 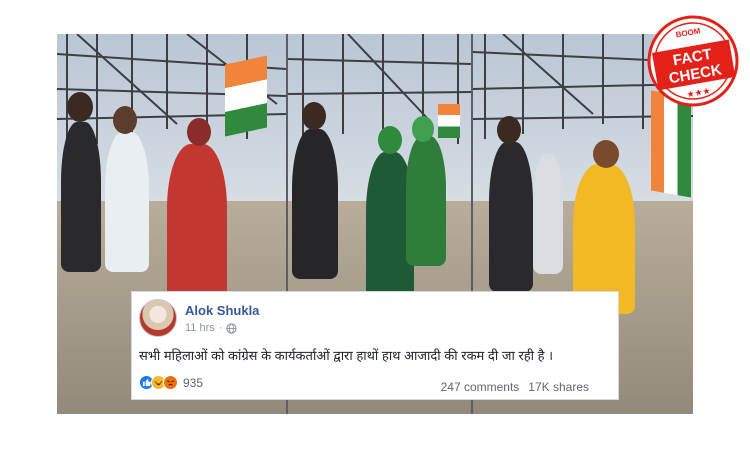 I want to click on post-author: Alok Shukla, so click(x=222, y=310).